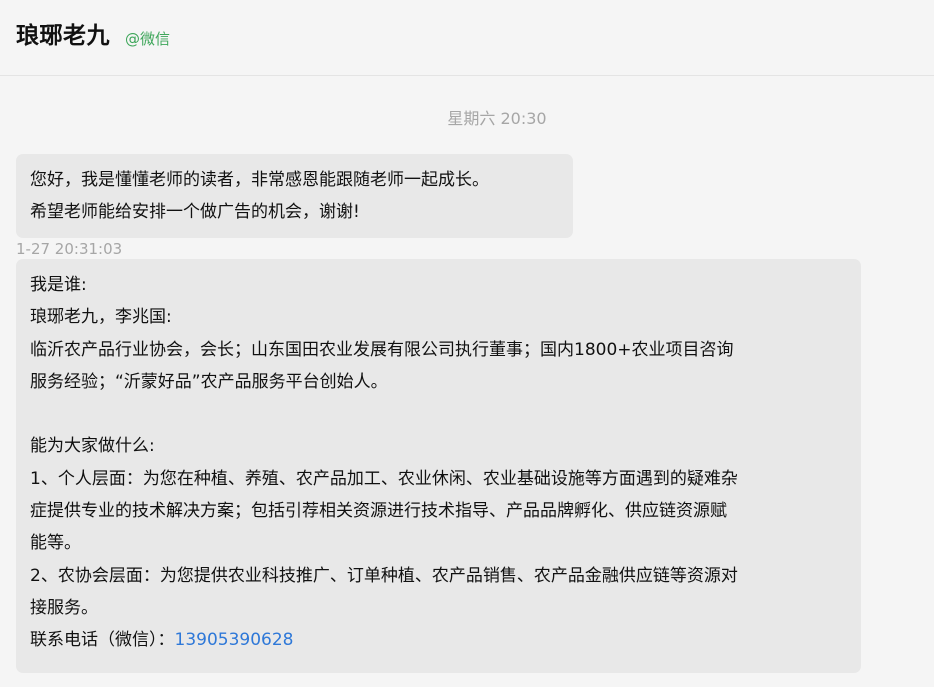 Image resolution: width=934 pixels, height=687 pixels. Describe the element at coordinates (64, 607) in the screenshot. I see `message-line: 接服务。` at that location.